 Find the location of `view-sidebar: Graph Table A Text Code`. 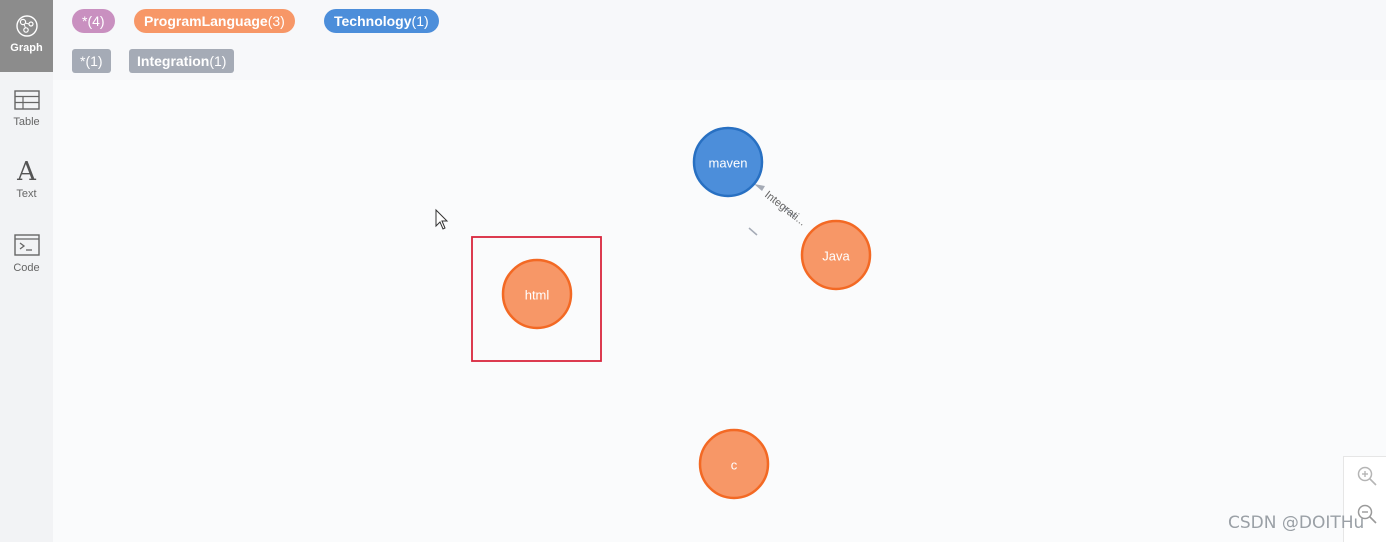

view-sidebar: Graph Table A Text Code is located at coordinates (26, 271).